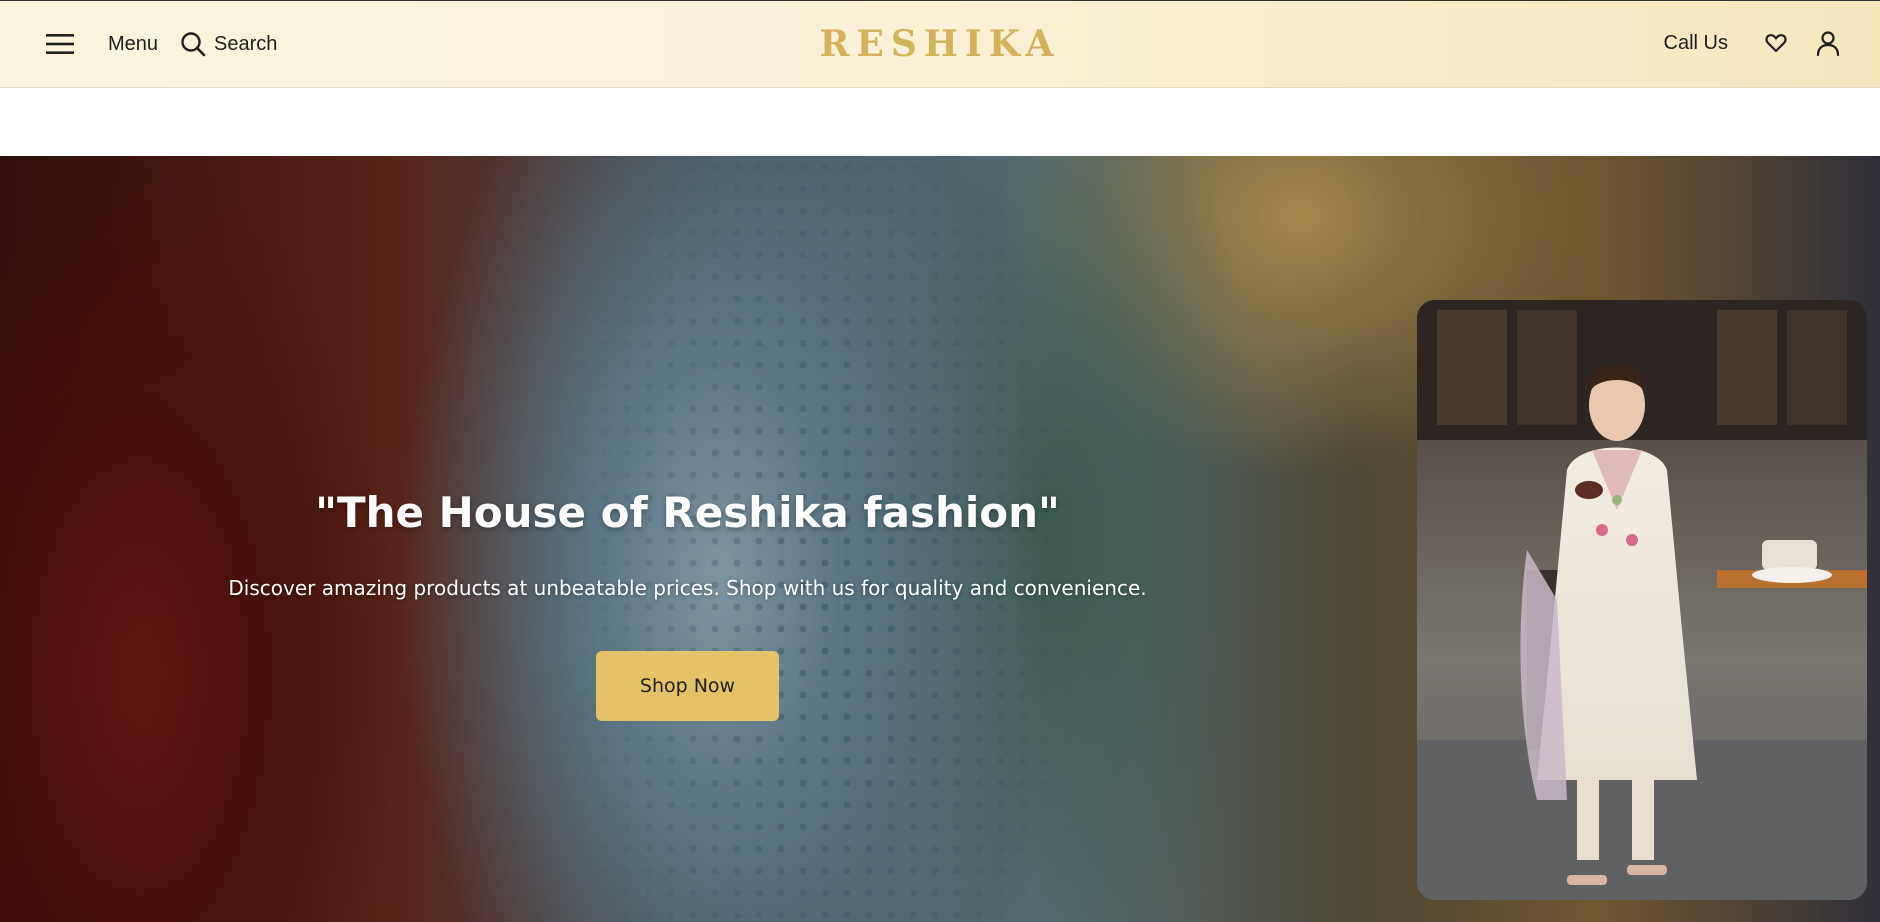  Describe the element at coordinates (687, 512) in the screenshot. I see `hero-title: "The House of Reshika fashion"` at that location.